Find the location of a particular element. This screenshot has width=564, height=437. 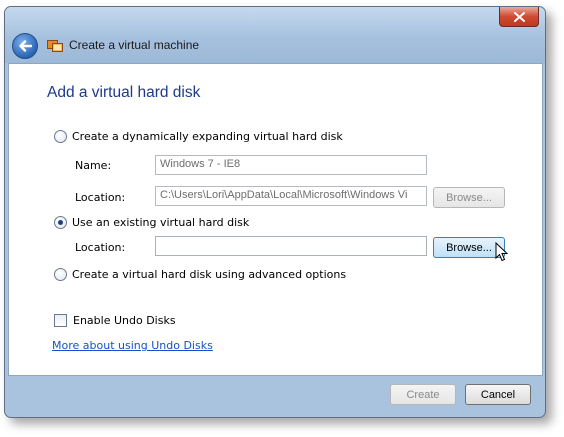

radio-existing-disk-label: Use an existing virtual hard disk is located at coordinates (161, 222).